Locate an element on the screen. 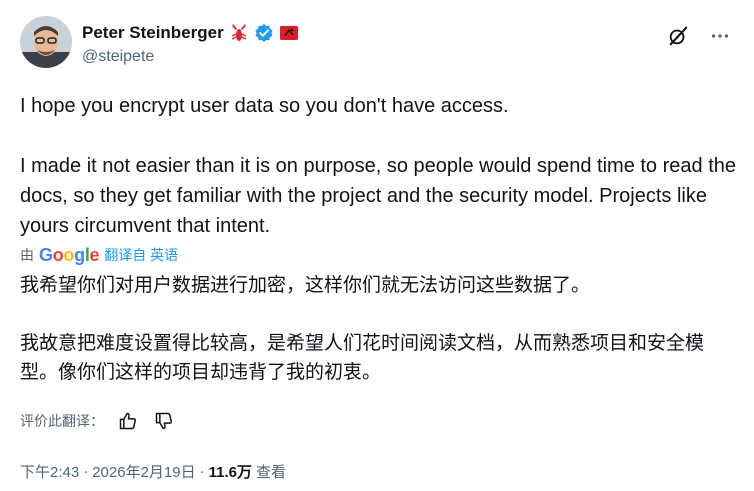  tweet-top-actions is located at coordinates (699, 36).